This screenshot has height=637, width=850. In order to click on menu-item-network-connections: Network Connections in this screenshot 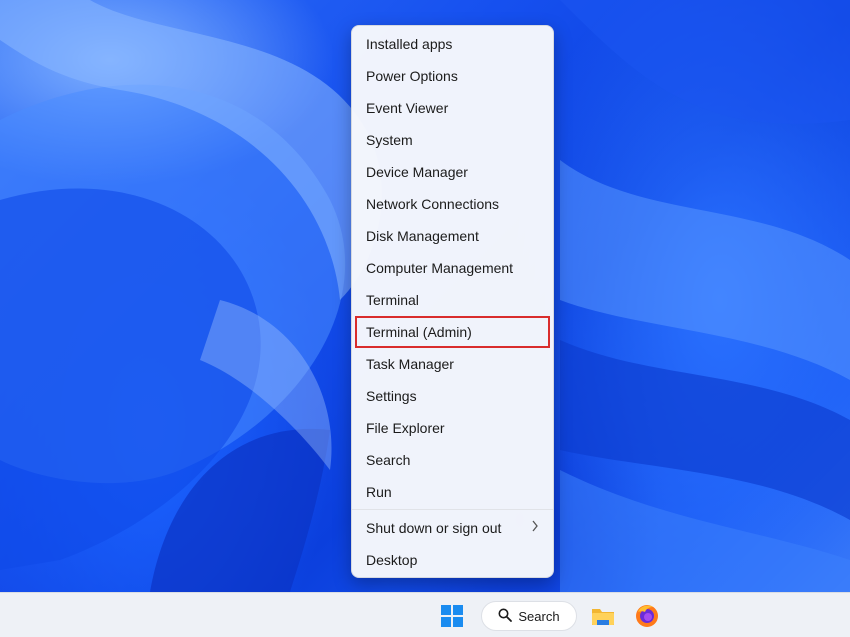, I will do `click(452, 204)`.